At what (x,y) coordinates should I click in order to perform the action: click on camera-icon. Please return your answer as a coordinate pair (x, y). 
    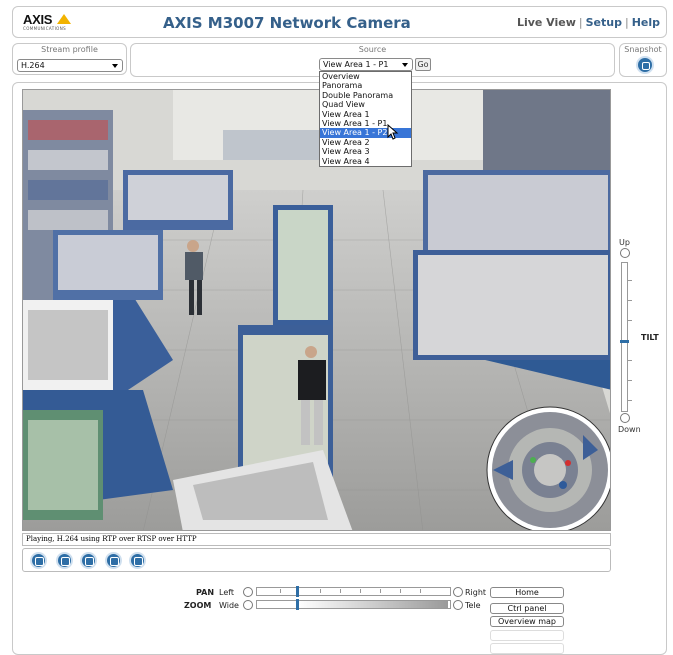
    Looking at the image, I should click on (645, 65).